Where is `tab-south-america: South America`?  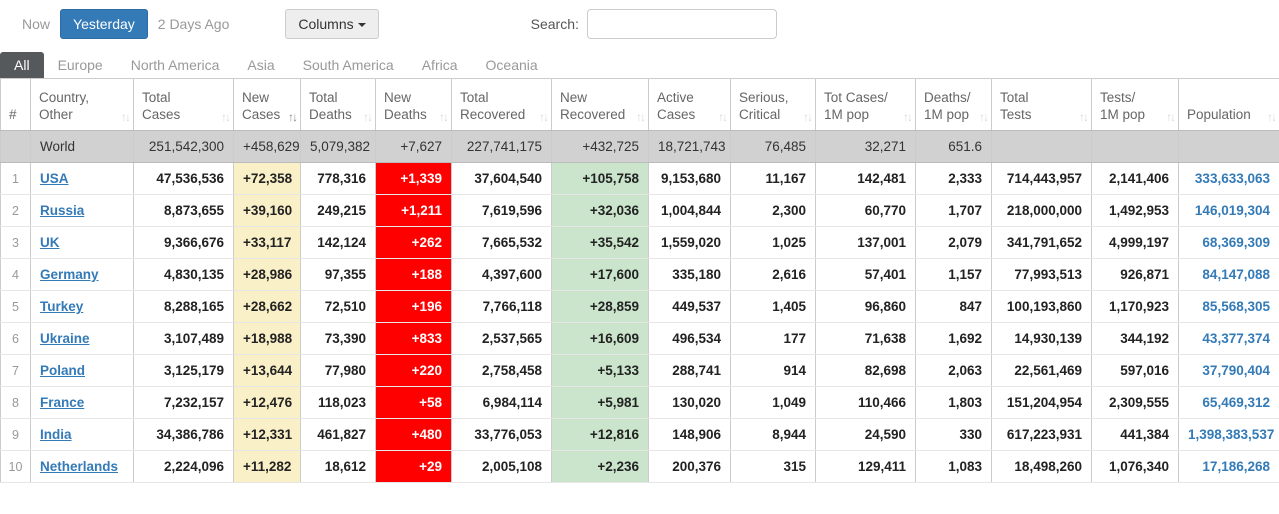
tab-south-america: South America is located at coordinates (348, 65).